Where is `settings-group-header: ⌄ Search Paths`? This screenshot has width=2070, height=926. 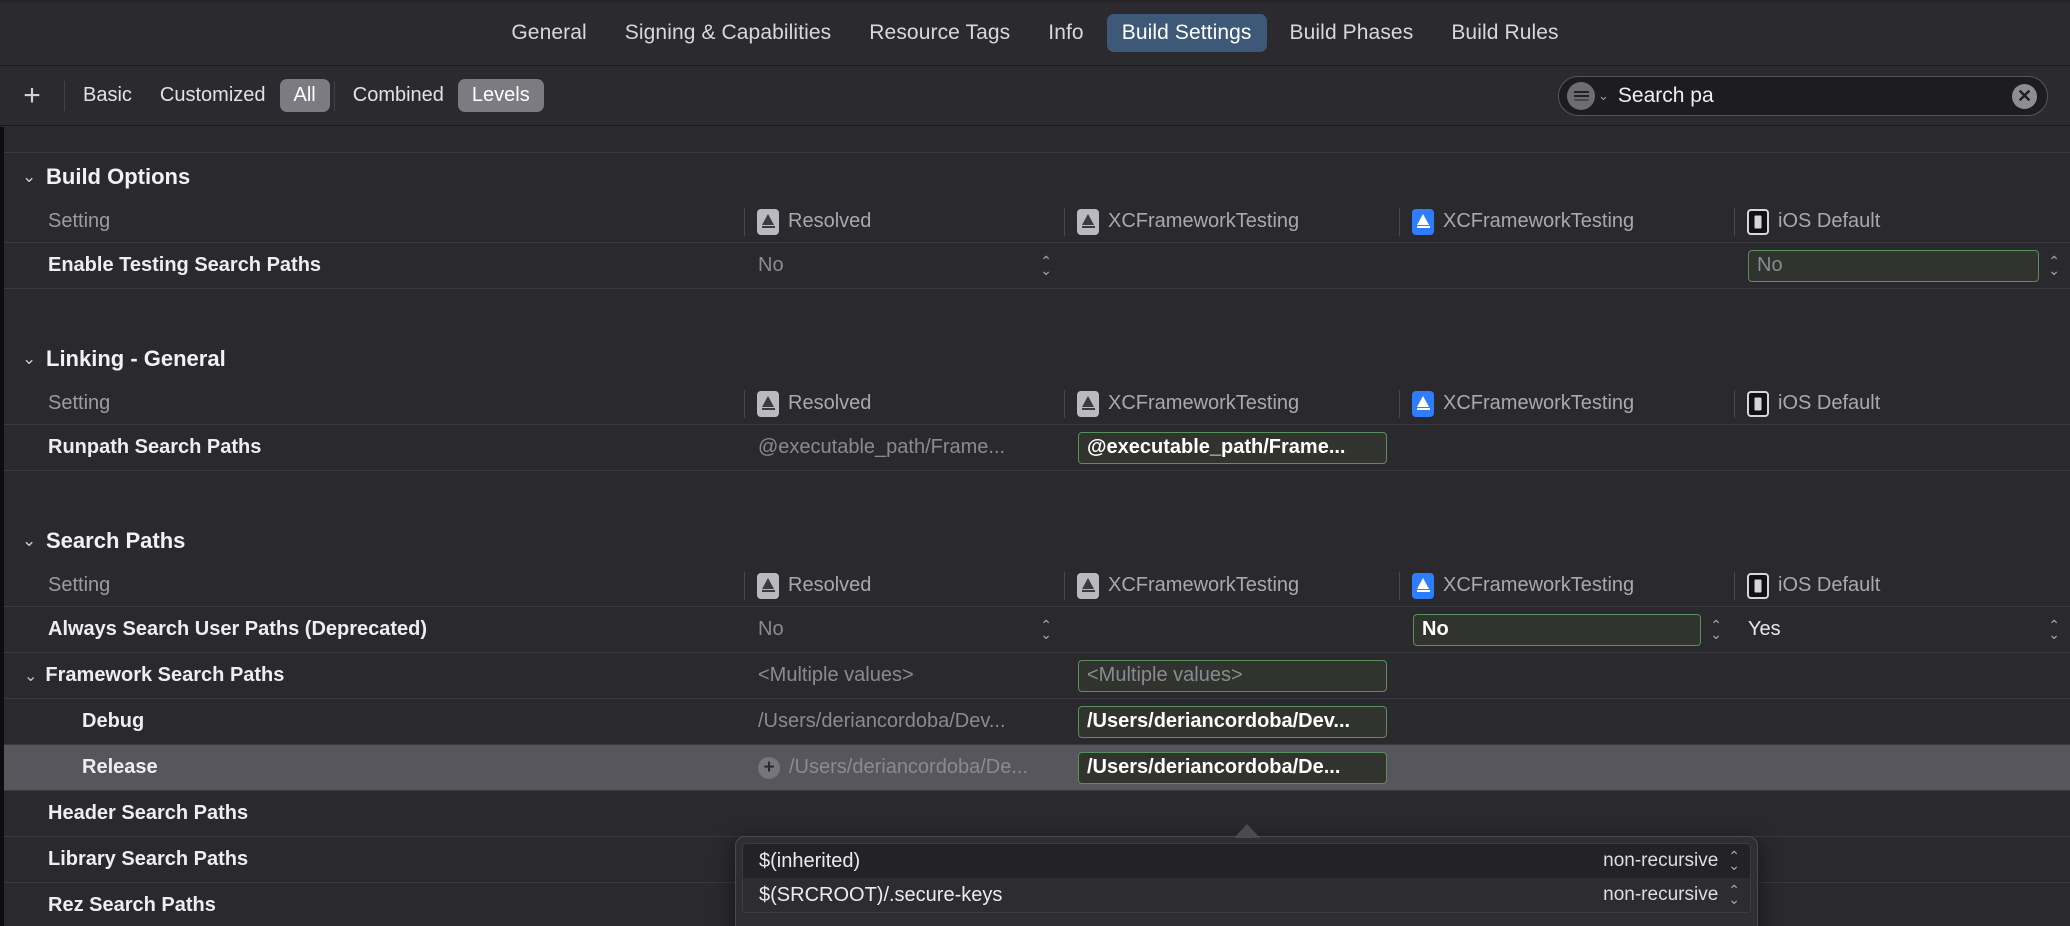 settings-group-header: ⌄ Search Paths is located at coordinates (1037, 541).